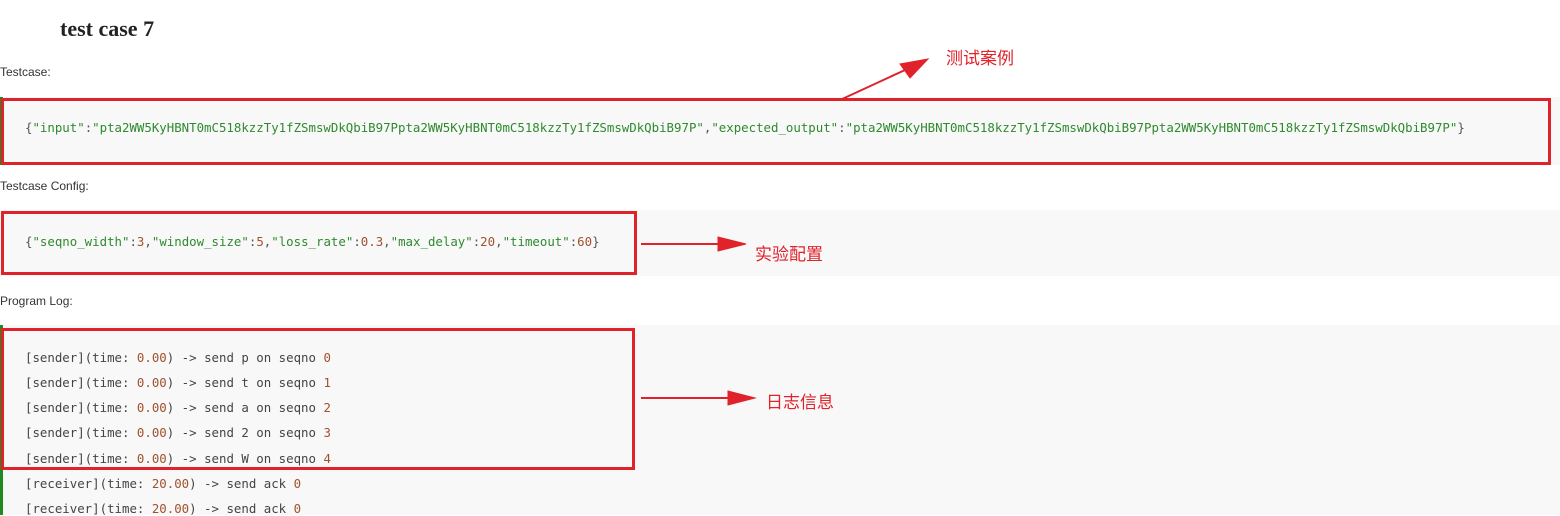 The width and height of the screenshot is (1560, 516). What do you see at coordinates (800, 402) in the screenshot?
I see `log-annotation: 日志信息` at bounding box center [800, 402].